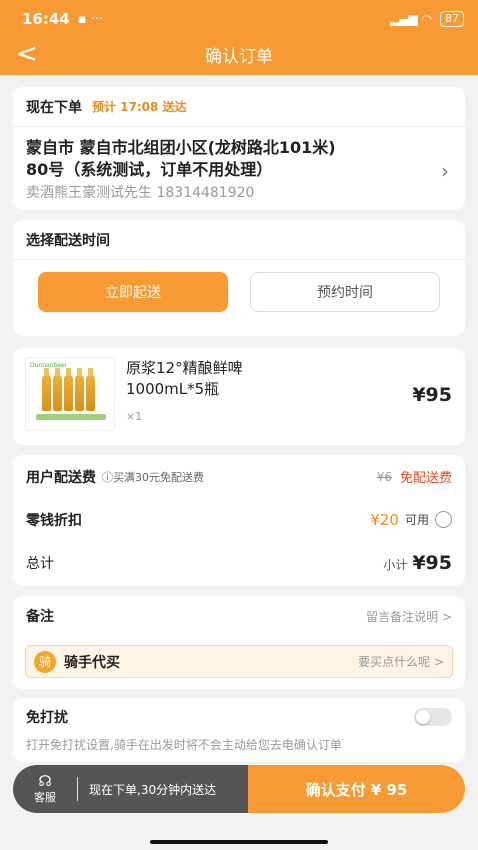  I want to click on product-name: 原浆12°精酿鲜啤 1000mL*5瓶, so click(241, 379).